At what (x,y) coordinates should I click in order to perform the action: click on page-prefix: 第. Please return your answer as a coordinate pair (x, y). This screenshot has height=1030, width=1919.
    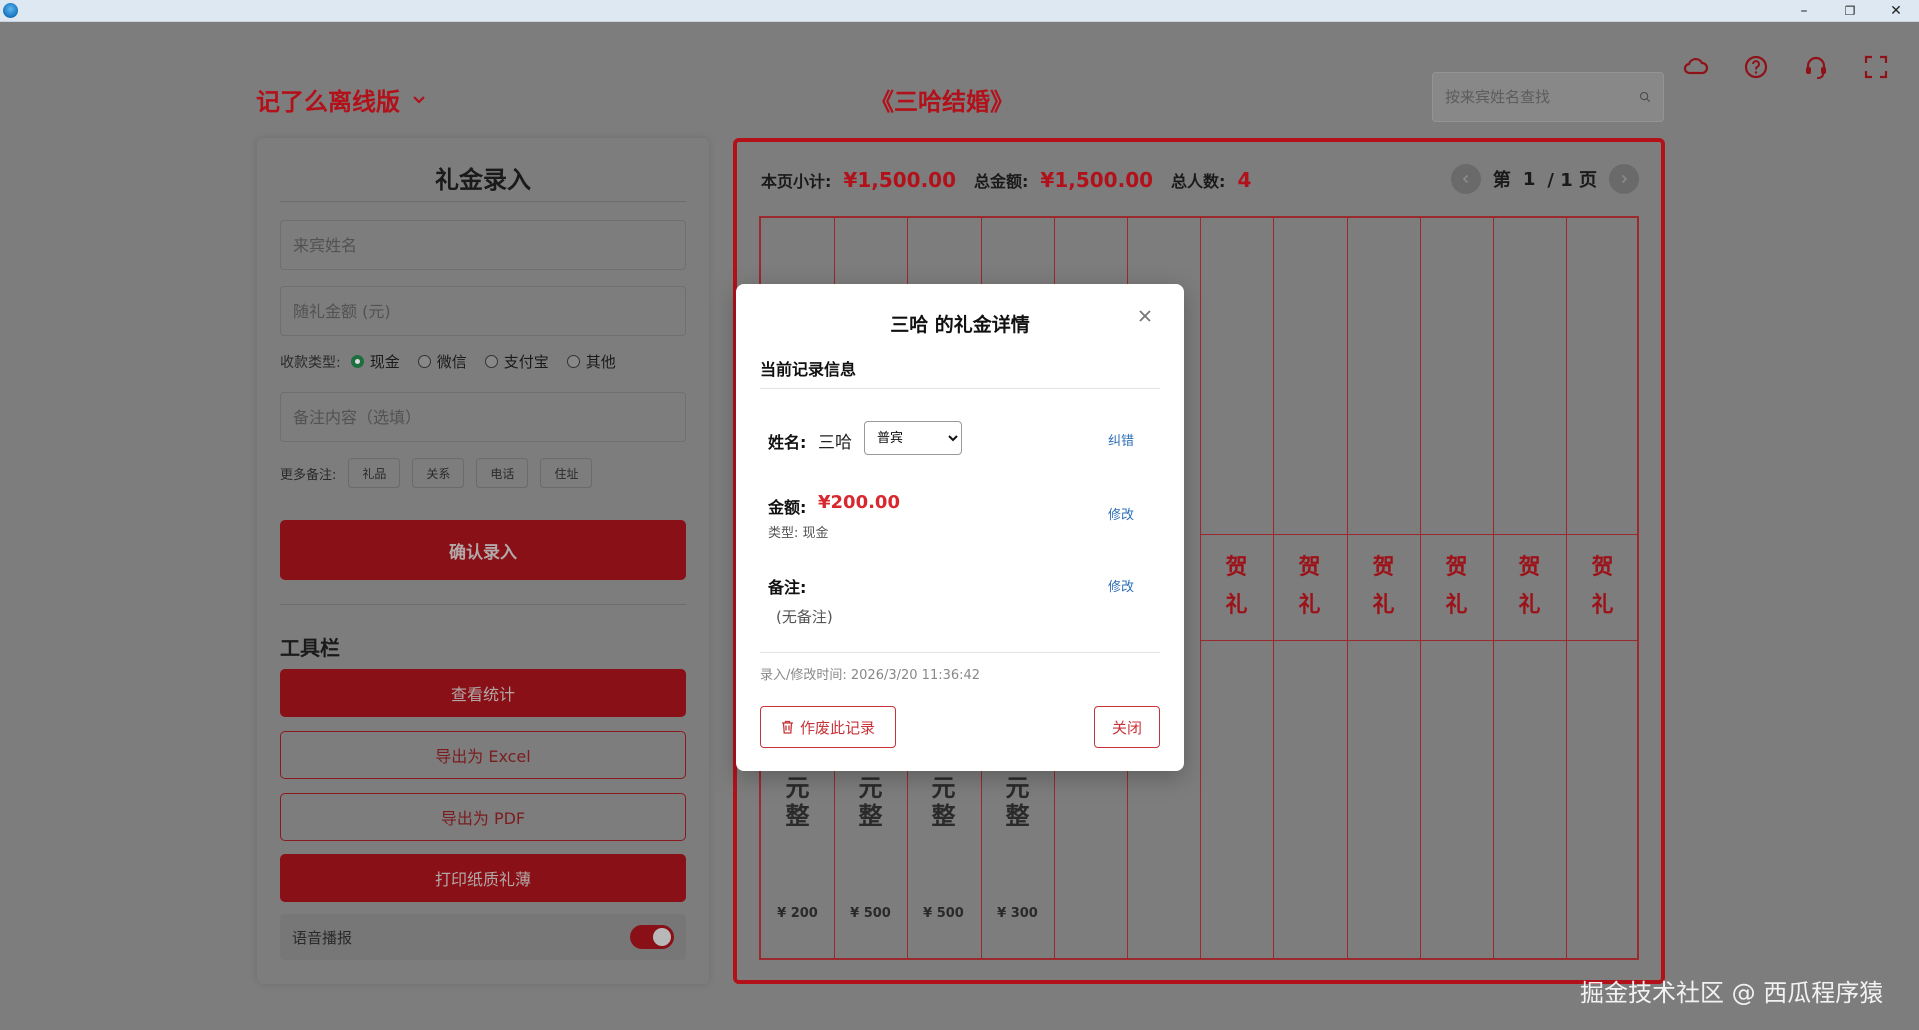
    Looking at the image, I should click on (1501, 180).